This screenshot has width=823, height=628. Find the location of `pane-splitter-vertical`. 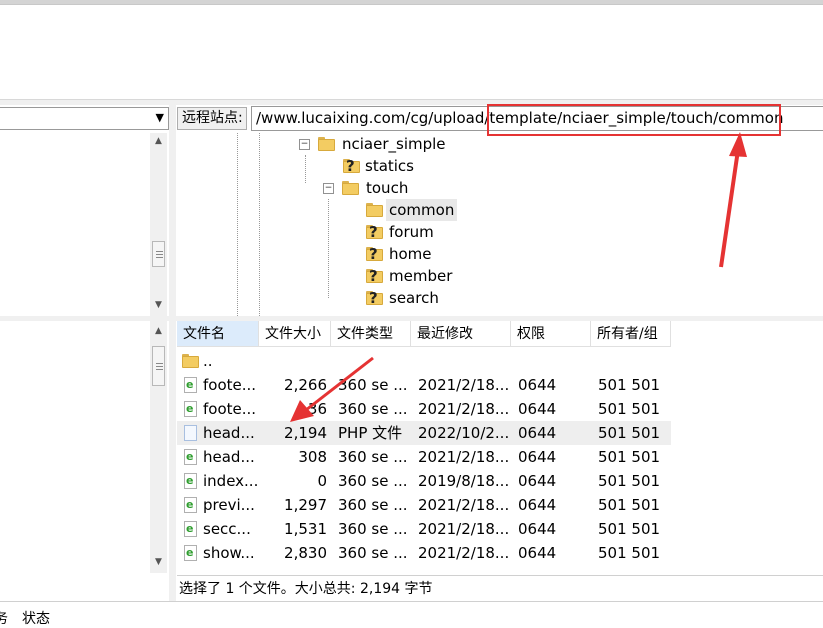

pane-splitter-vertical is located at coordinates (172, 353).